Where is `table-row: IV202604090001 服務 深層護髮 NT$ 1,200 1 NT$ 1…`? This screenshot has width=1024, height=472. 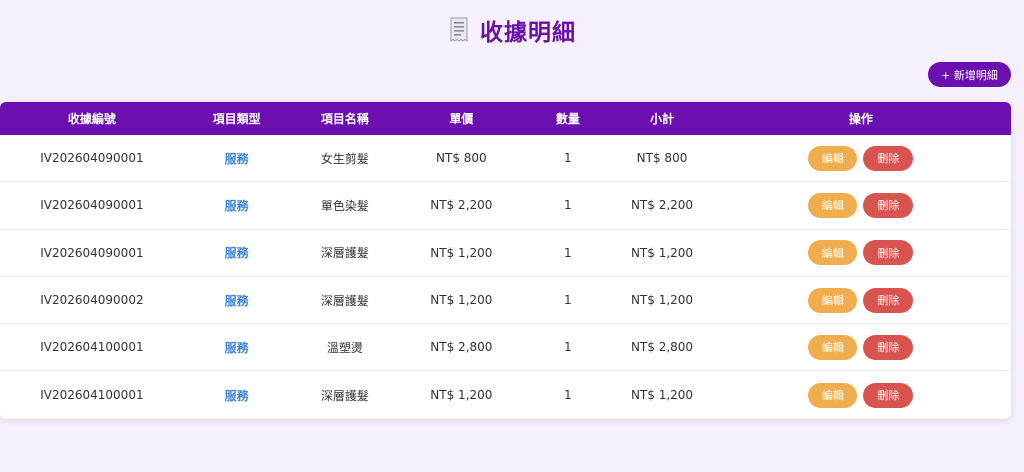
table-row: IV202604090001 服務 深層護髮 NT$ 1,200 1 NT$ 1… is located at coordinates (505, 253).